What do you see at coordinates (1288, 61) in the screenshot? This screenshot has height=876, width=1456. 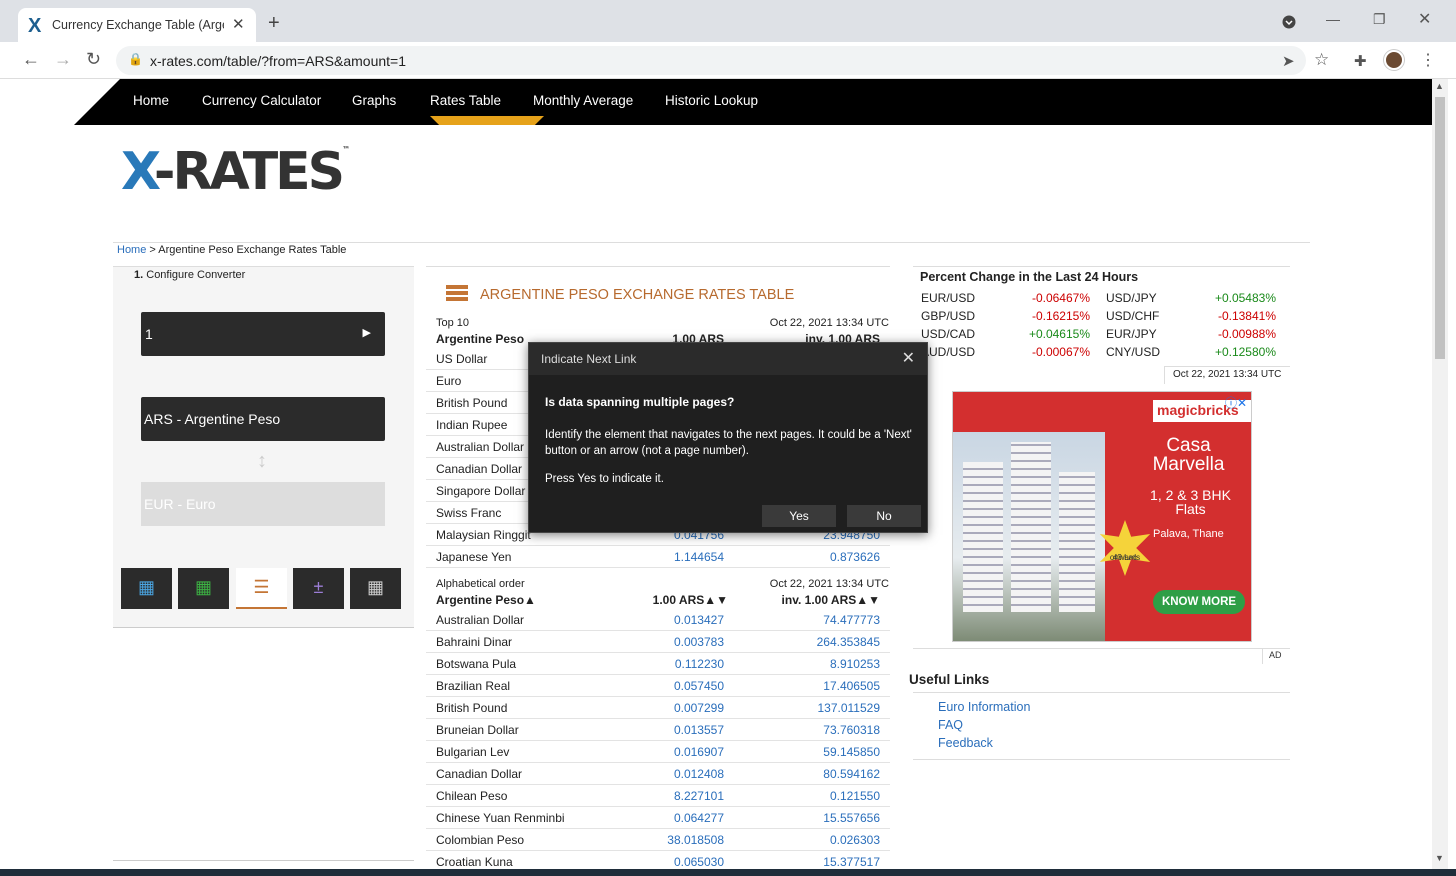 I see `send-icon: ➤` at bounding box center [1288, 61].